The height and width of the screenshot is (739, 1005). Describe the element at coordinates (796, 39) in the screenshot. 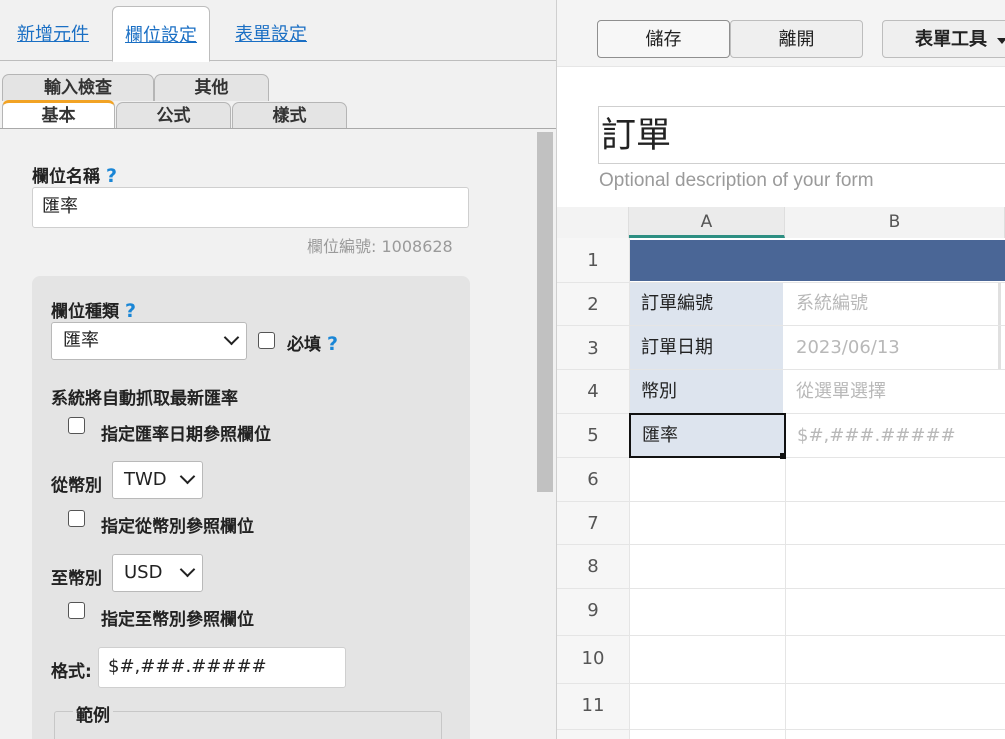

I see `leave-button: 離開` at that location.